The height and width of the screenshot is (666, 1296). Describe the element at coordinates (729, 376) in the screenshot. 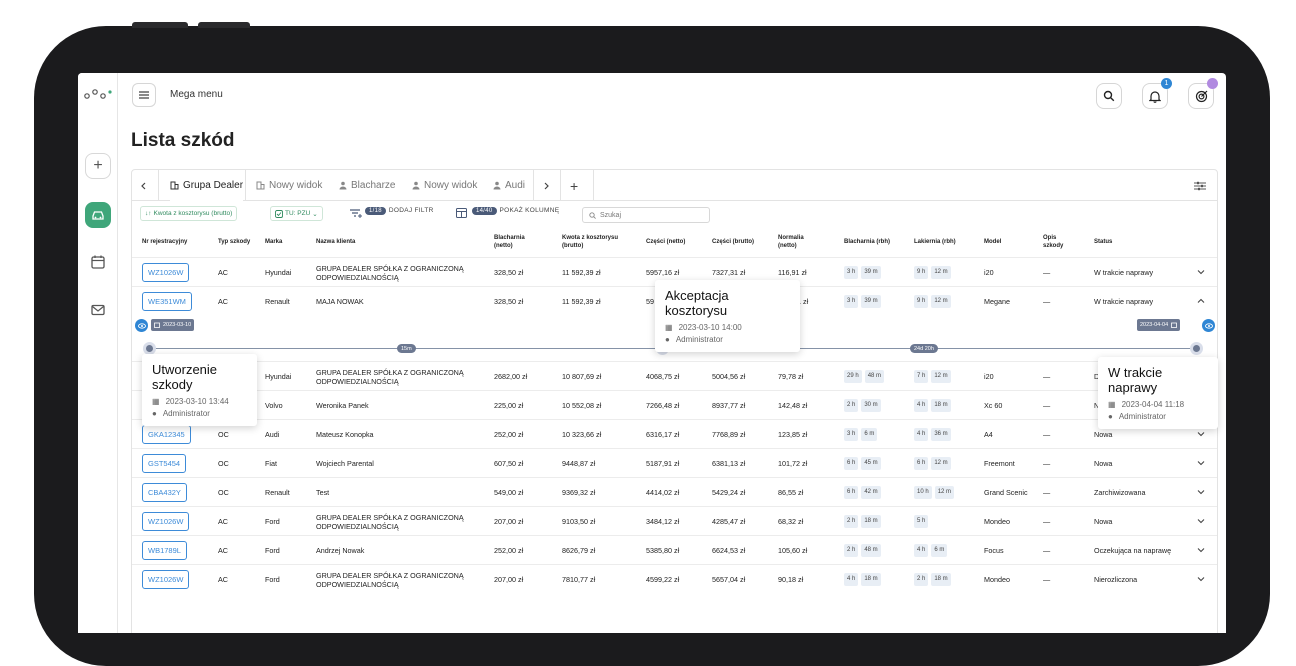

I see `cell: 5004,56 zł` at that location.